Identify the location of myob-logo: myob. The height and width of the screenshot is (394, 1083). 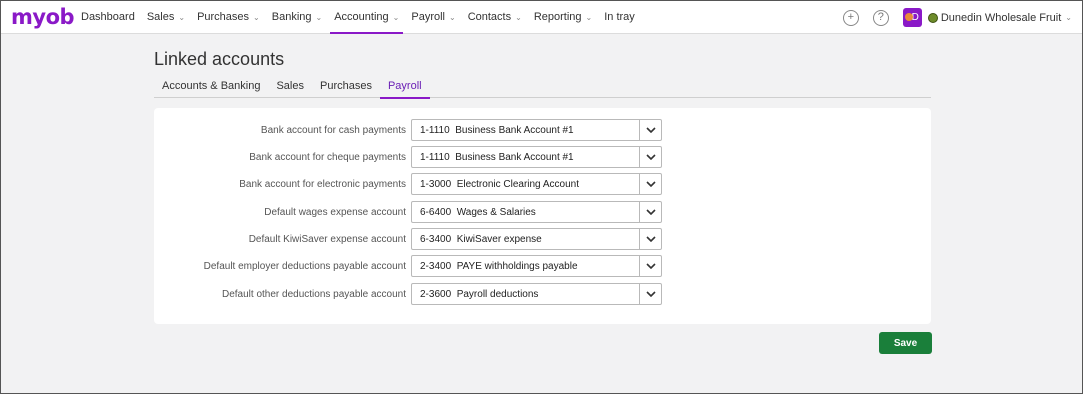
(43, 17).